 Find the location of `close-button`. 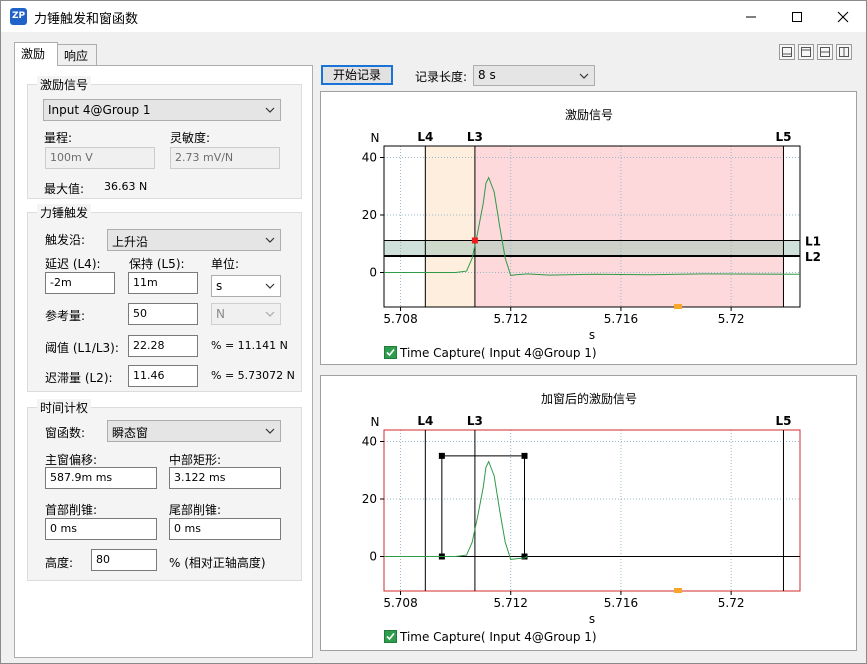

close-button is located at coordinates (843, 16).